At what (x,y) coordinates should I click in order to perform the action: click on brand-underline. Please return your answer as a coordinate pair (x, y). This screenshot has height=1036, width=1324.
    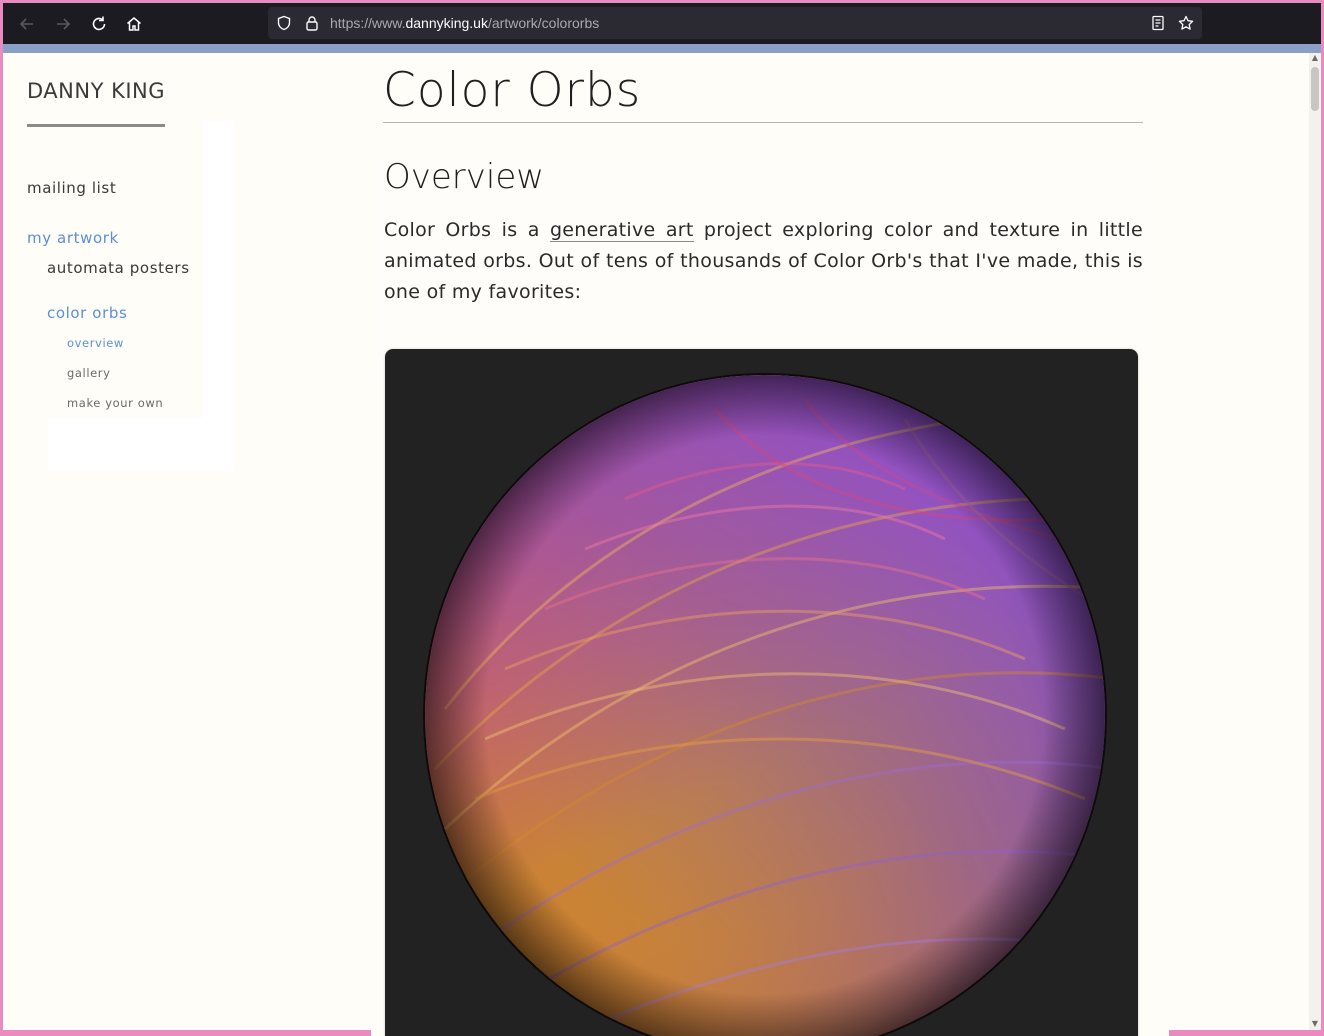
    Looking at the image, I should click on (96, 125).